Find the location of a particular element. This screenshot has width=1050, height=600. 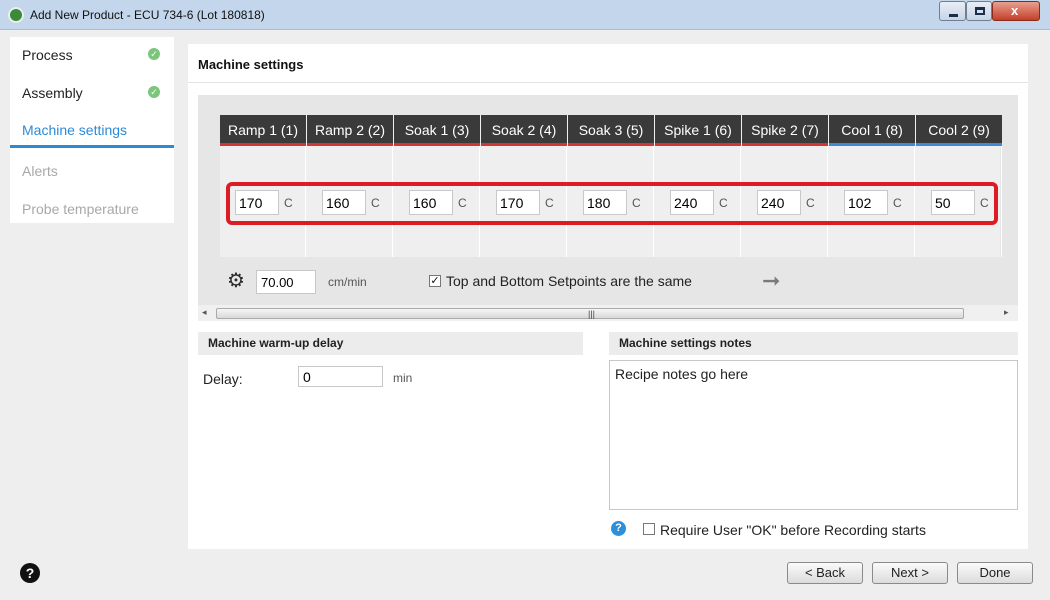

close-icon: x is located at coordinates (1015, 10).